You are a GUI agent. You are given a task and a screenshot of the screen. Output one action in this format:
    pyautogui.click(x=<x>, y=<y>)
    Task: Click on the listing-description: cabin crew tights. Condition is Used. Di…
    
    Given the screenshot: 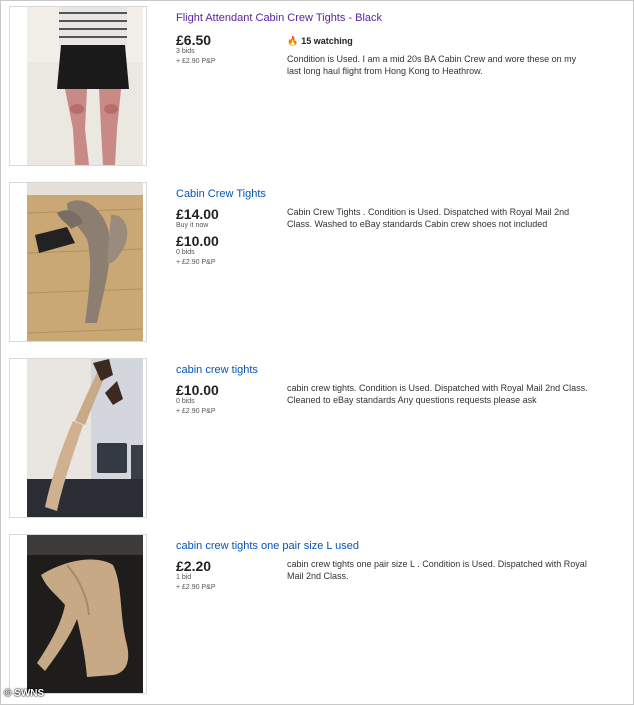 What is the action you would take?
    pyautogui.click(x=437, y=394)
    